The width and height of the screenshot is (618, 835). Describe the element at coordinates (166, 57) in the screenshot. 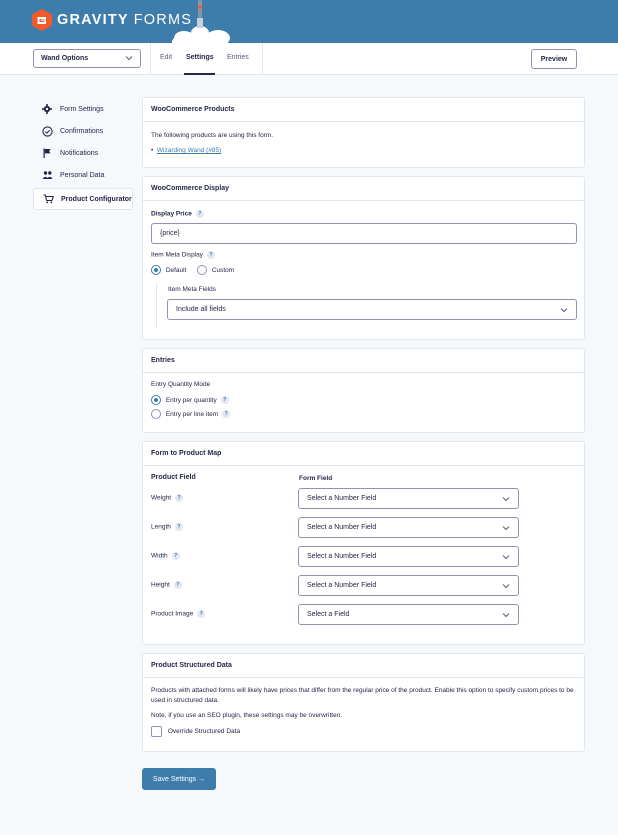

I see `tab-edit: Edit` at that location.